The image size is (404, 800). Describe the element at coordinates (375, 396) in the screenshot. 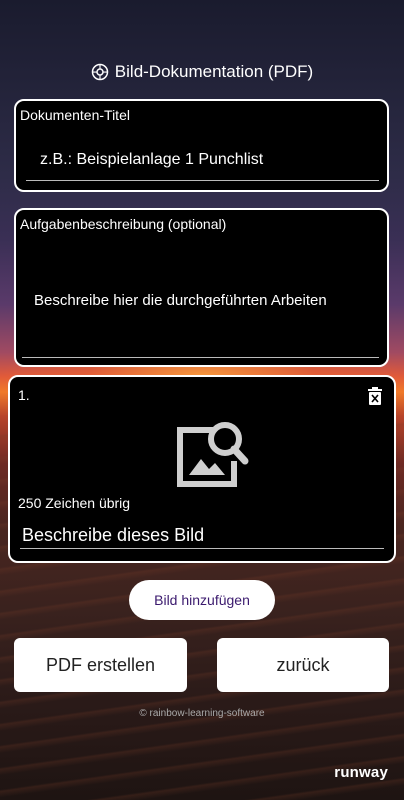

I see `trash-icon` at that location.